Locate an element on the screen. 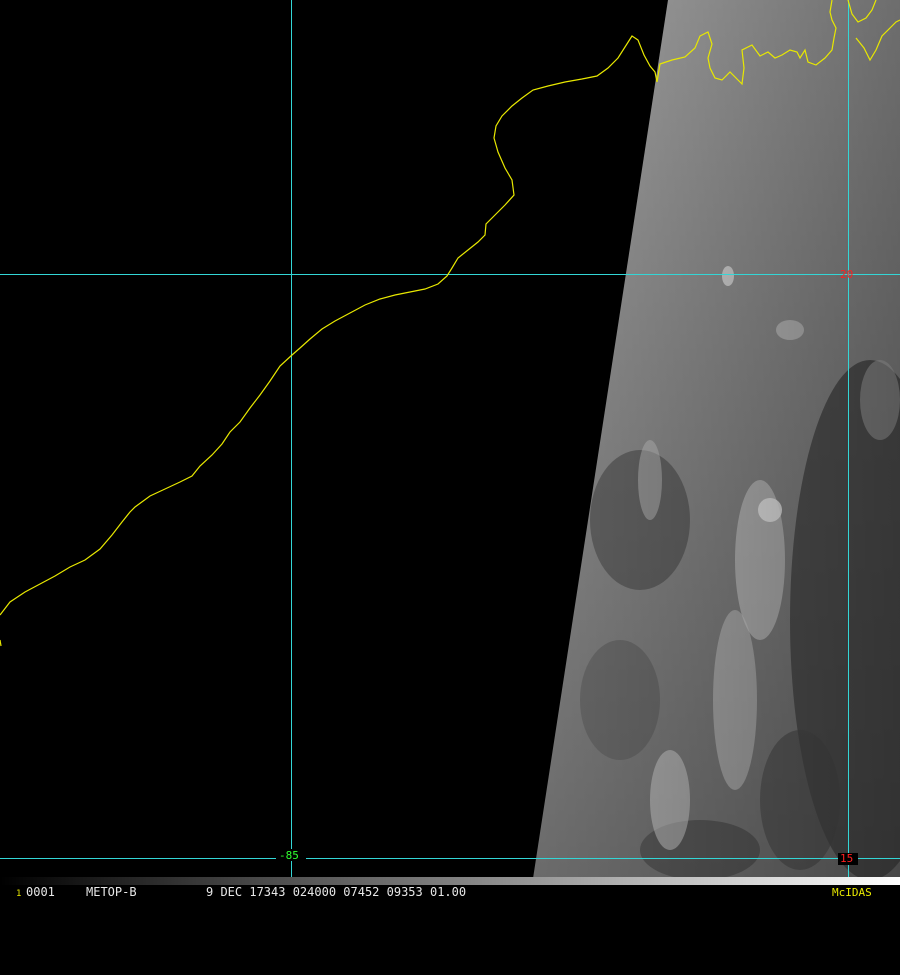 Image resolution: width=900 pixels, height=975 pixels. lat-label-20: 20 is located at coordinates (846, 274).